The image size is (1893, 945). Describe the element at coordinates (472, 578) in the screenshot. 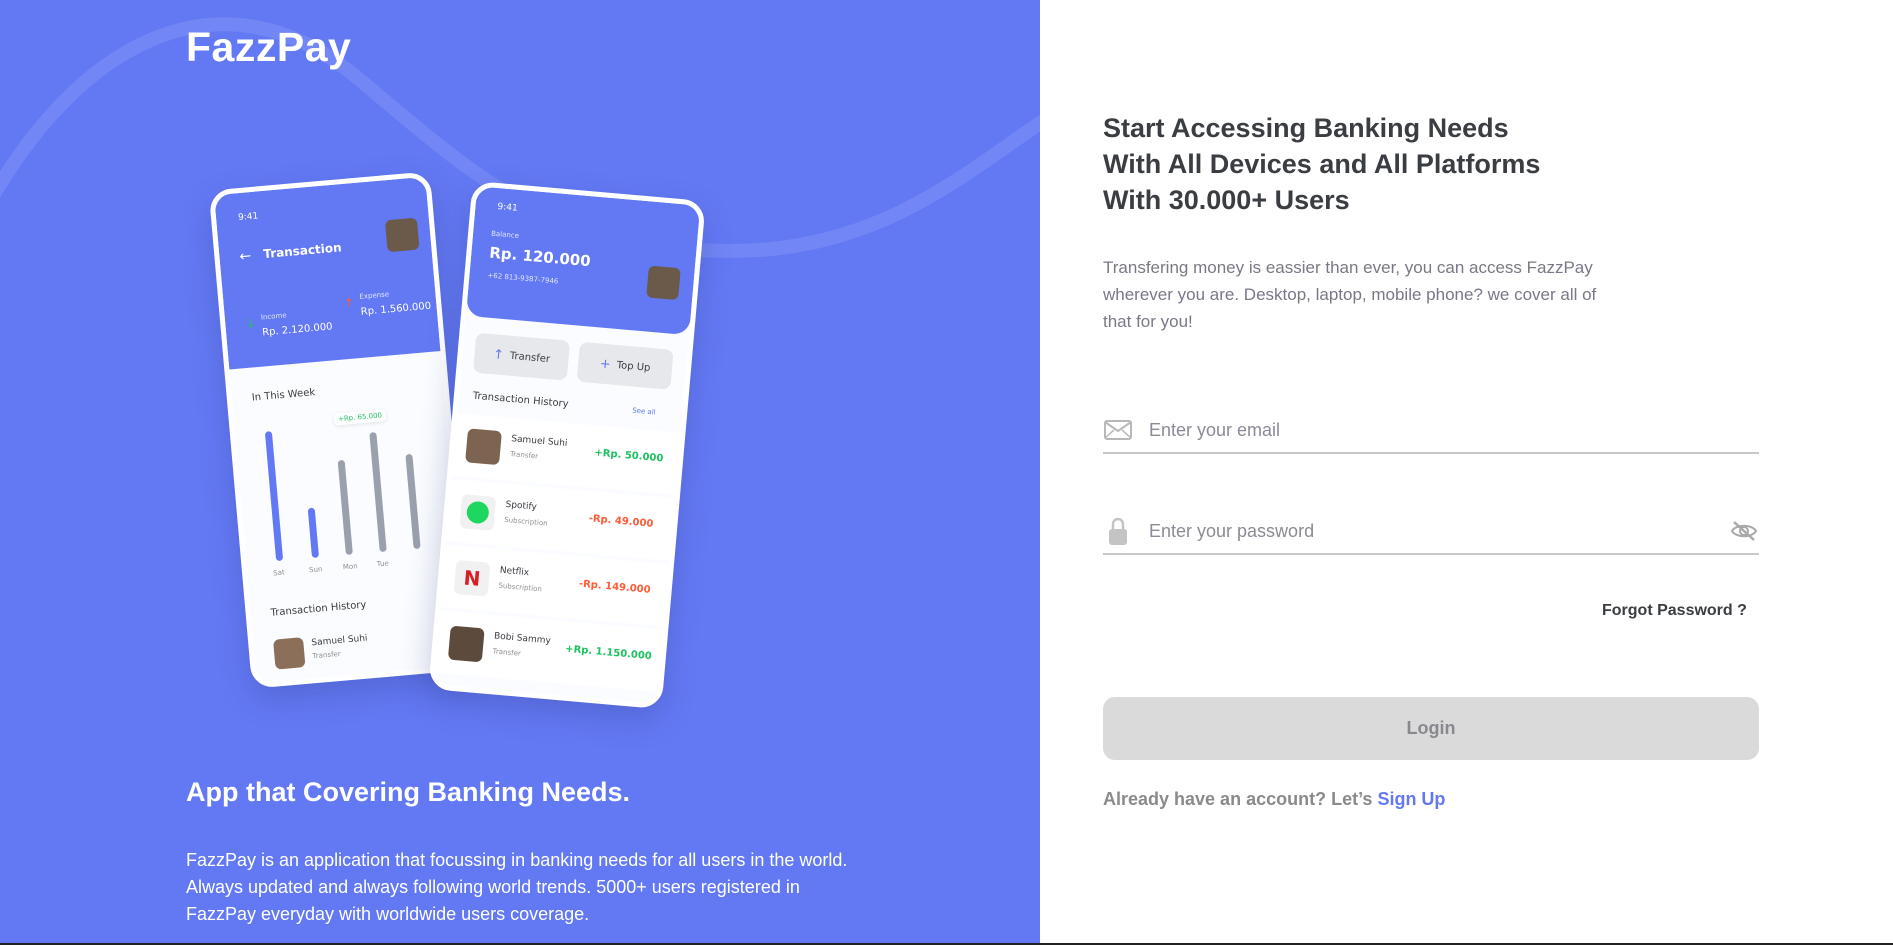

I see `netflix-icon: N` at that location.